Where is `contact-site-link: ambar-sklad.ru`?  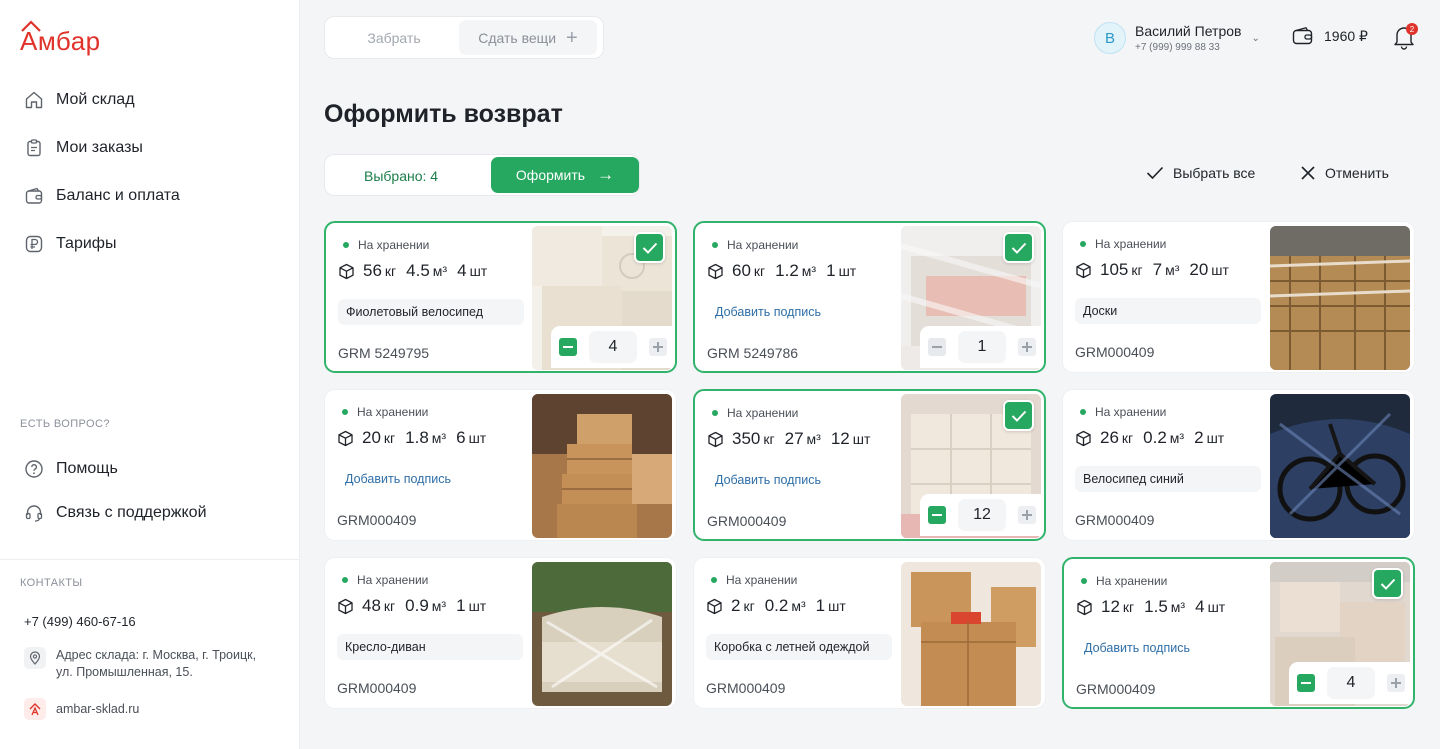
contact-site-link: ambar-sklad.ru is located at coordinates (97, 709).